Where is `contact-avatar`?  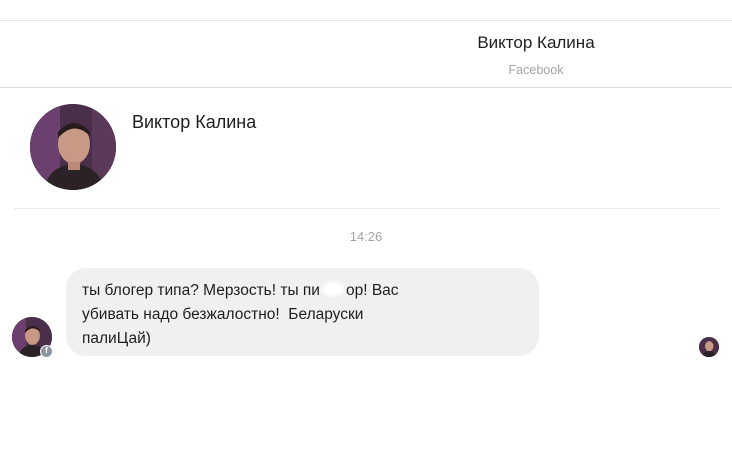
contact-avatar is located at coordinates (73, 147).